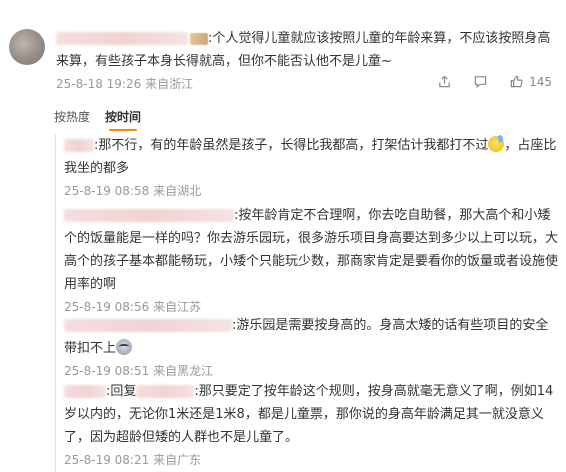 Image resolution: width=566 pixels, height=472 pixels. Describe the element at coordinates (133, 191) in the screenshot. I see `reply-meta: 25-8-19 08:58 来自湖北` at that location.